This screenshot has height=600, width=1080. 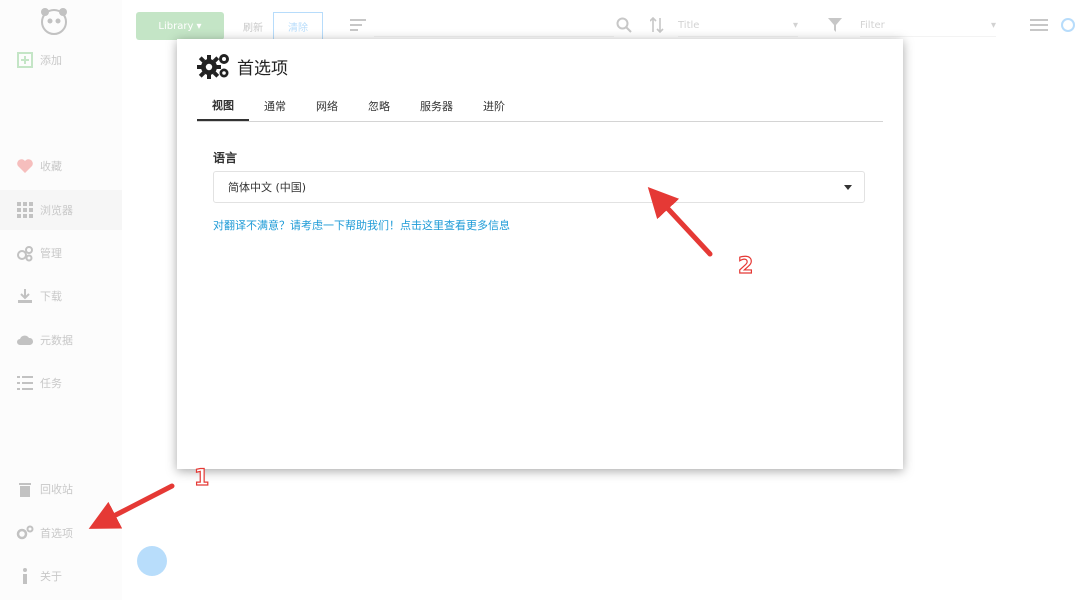 I want to click on sidebar-item-label: 下载, so click(x=51, y=296).